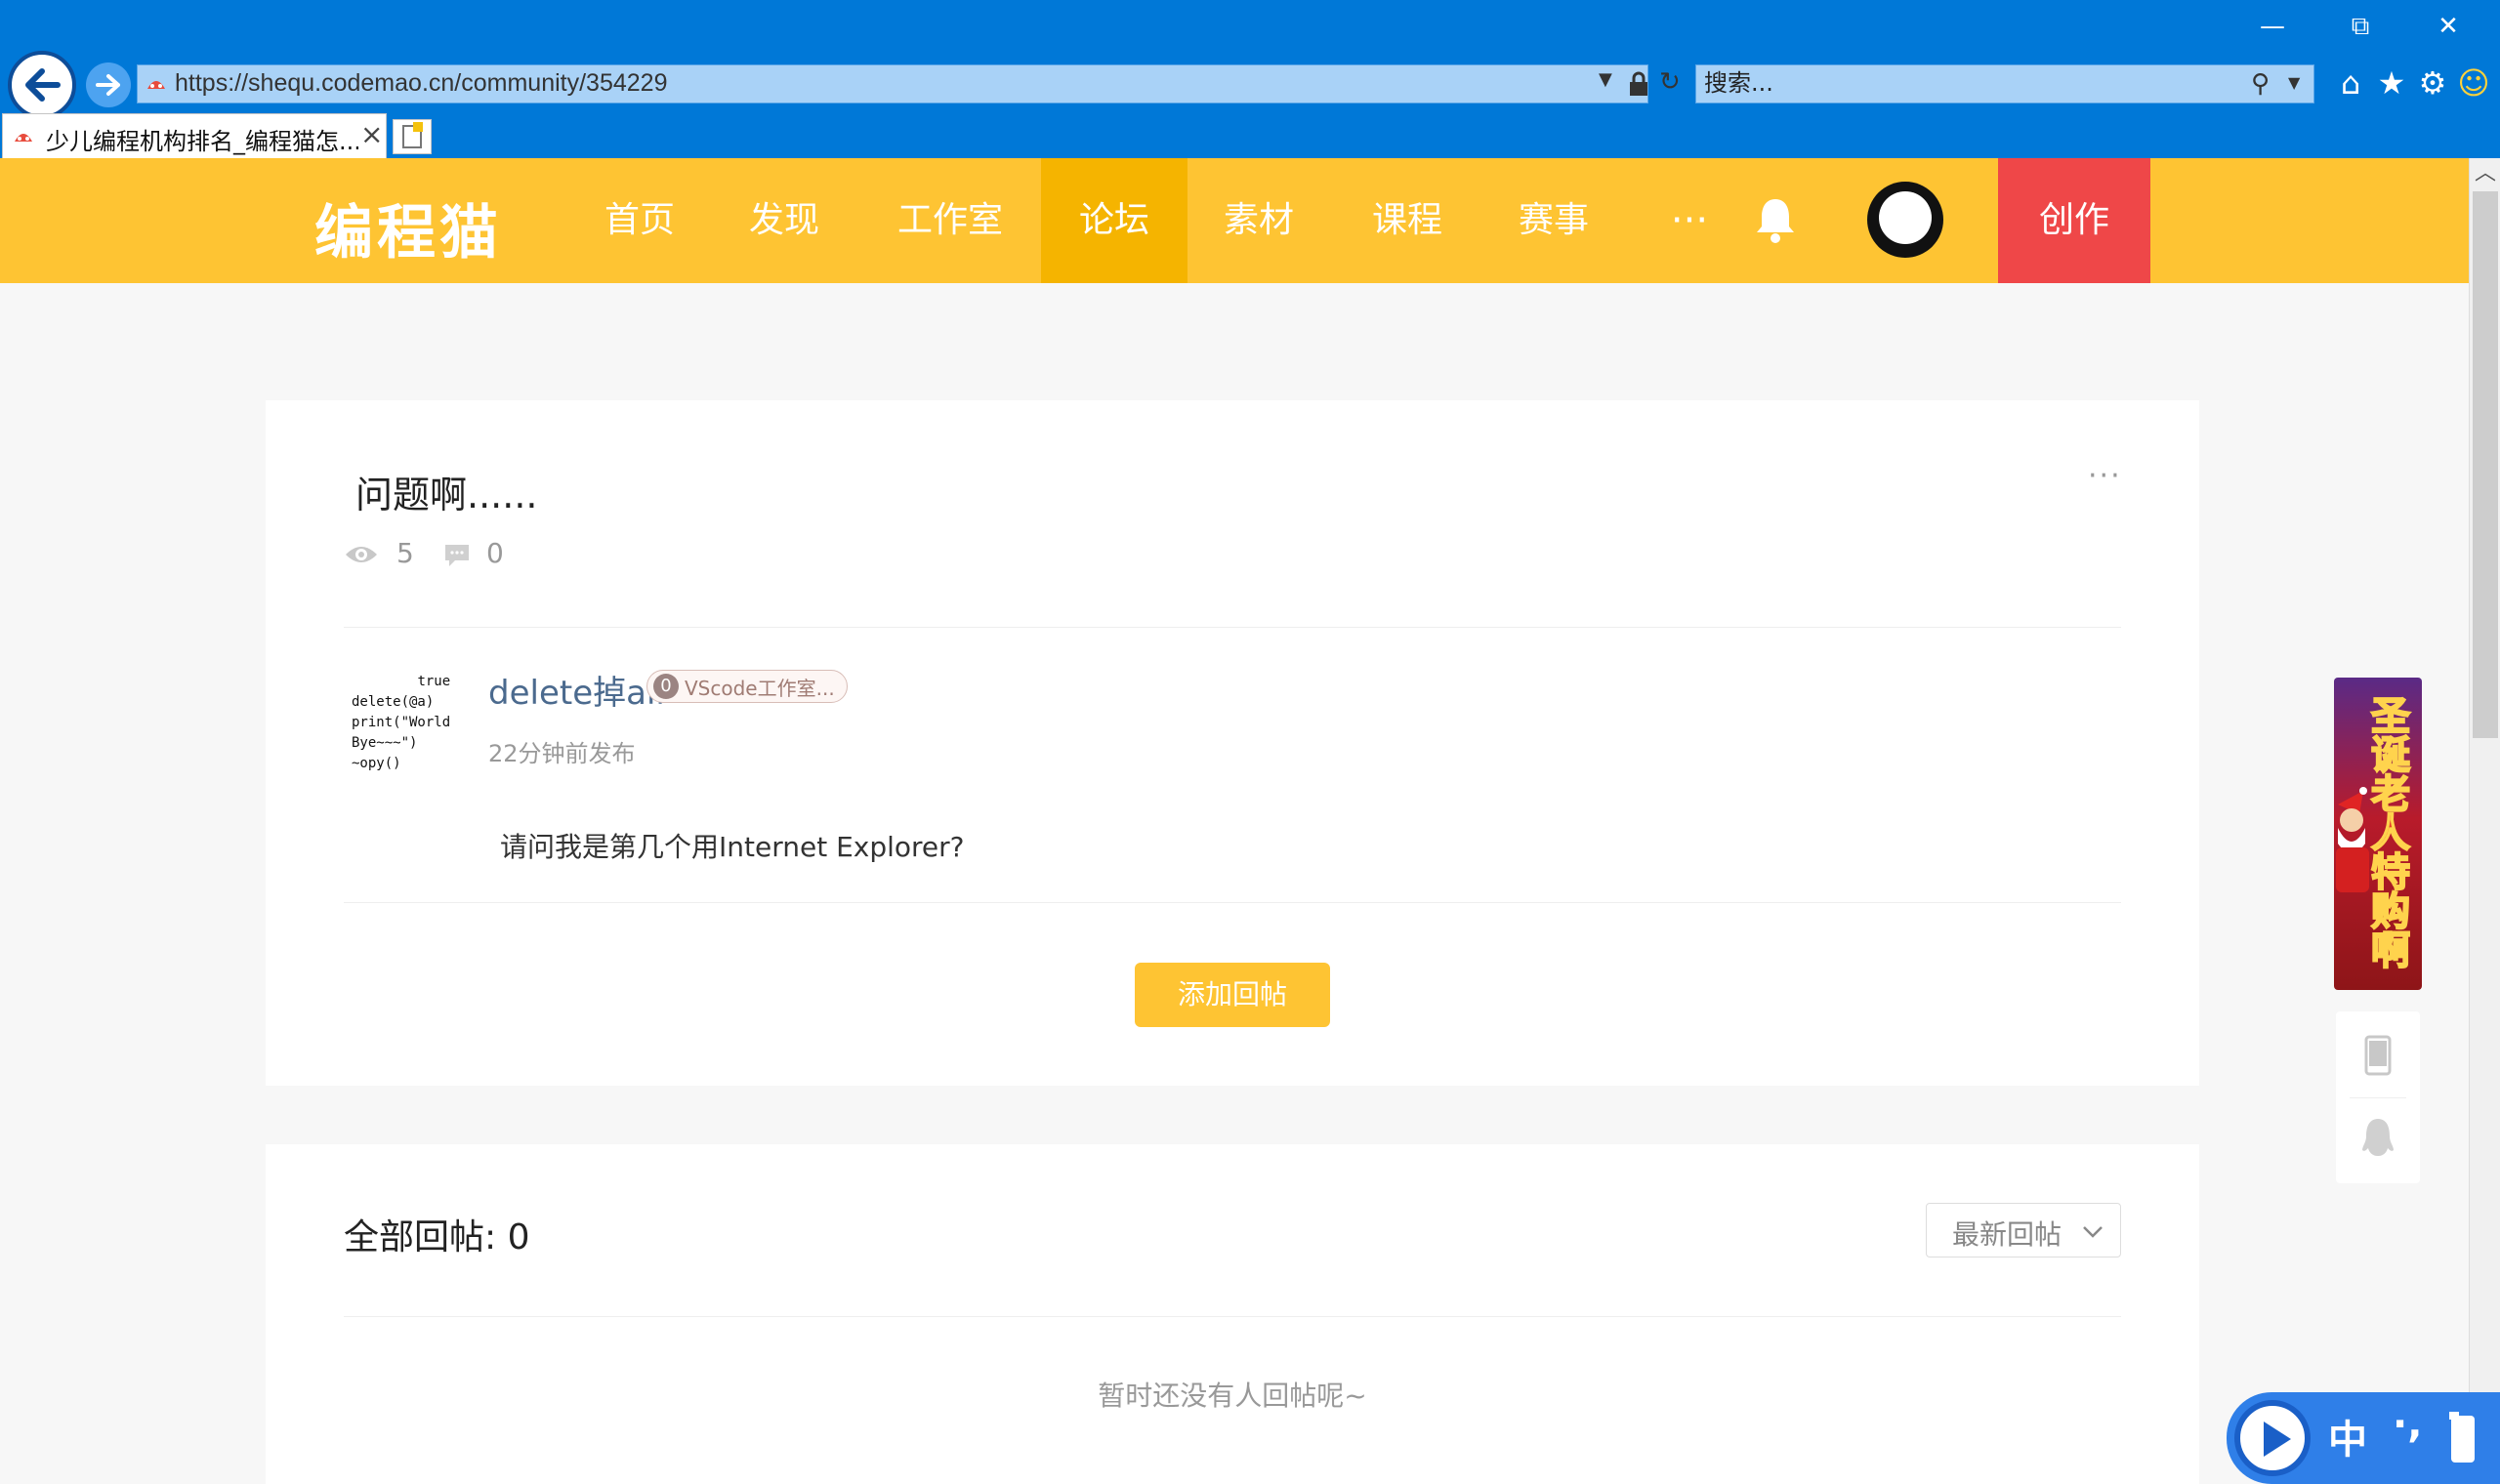 The height and width of the screenshot is (1484, 2500). I want to click on avatar, so click(1905, 220).